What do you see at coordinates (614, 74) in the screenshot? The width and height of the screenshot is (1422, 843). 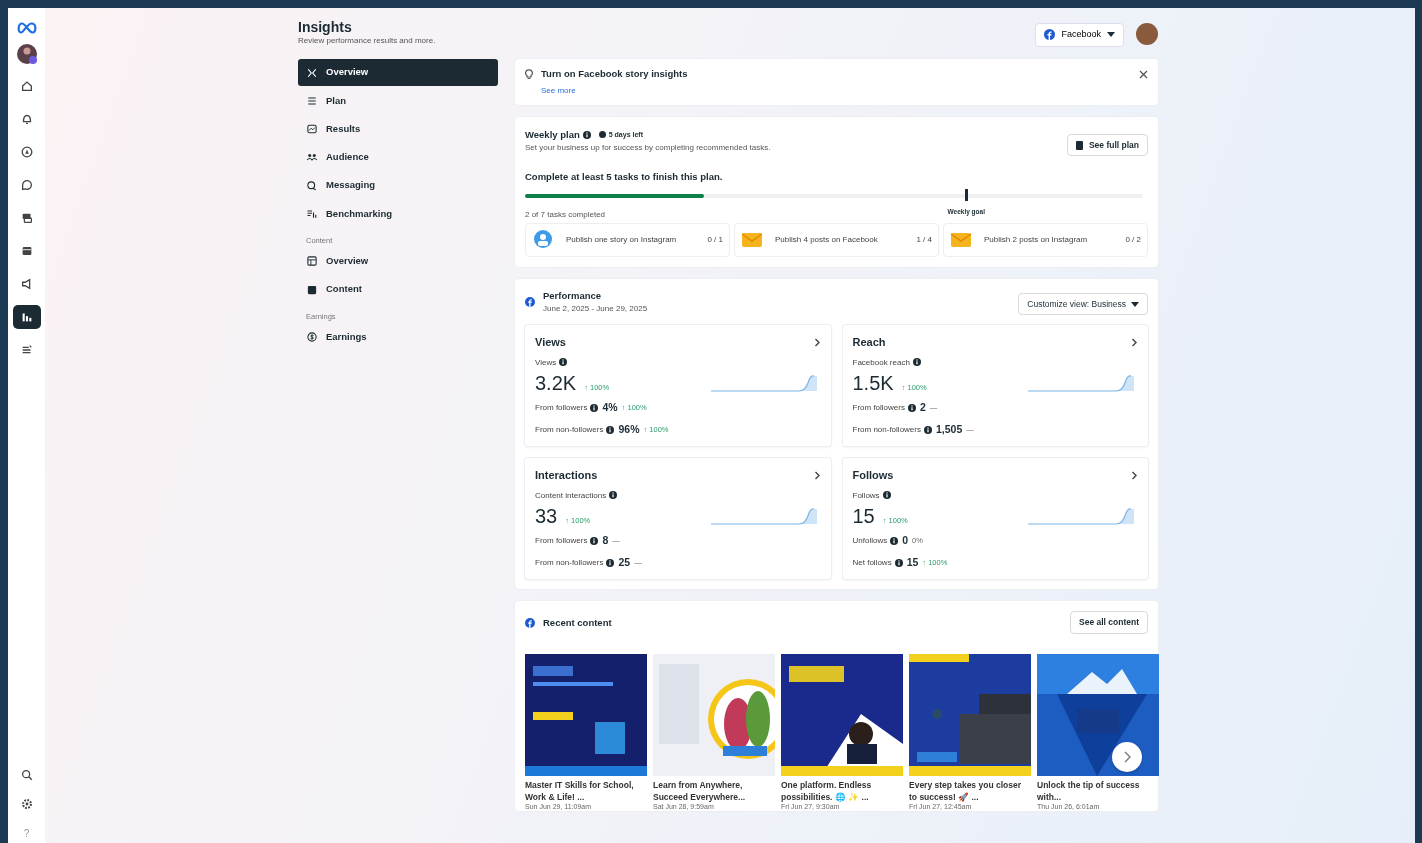 I see `banner-title: Turn on Facebook story insights` at bounding box center [614, 74].